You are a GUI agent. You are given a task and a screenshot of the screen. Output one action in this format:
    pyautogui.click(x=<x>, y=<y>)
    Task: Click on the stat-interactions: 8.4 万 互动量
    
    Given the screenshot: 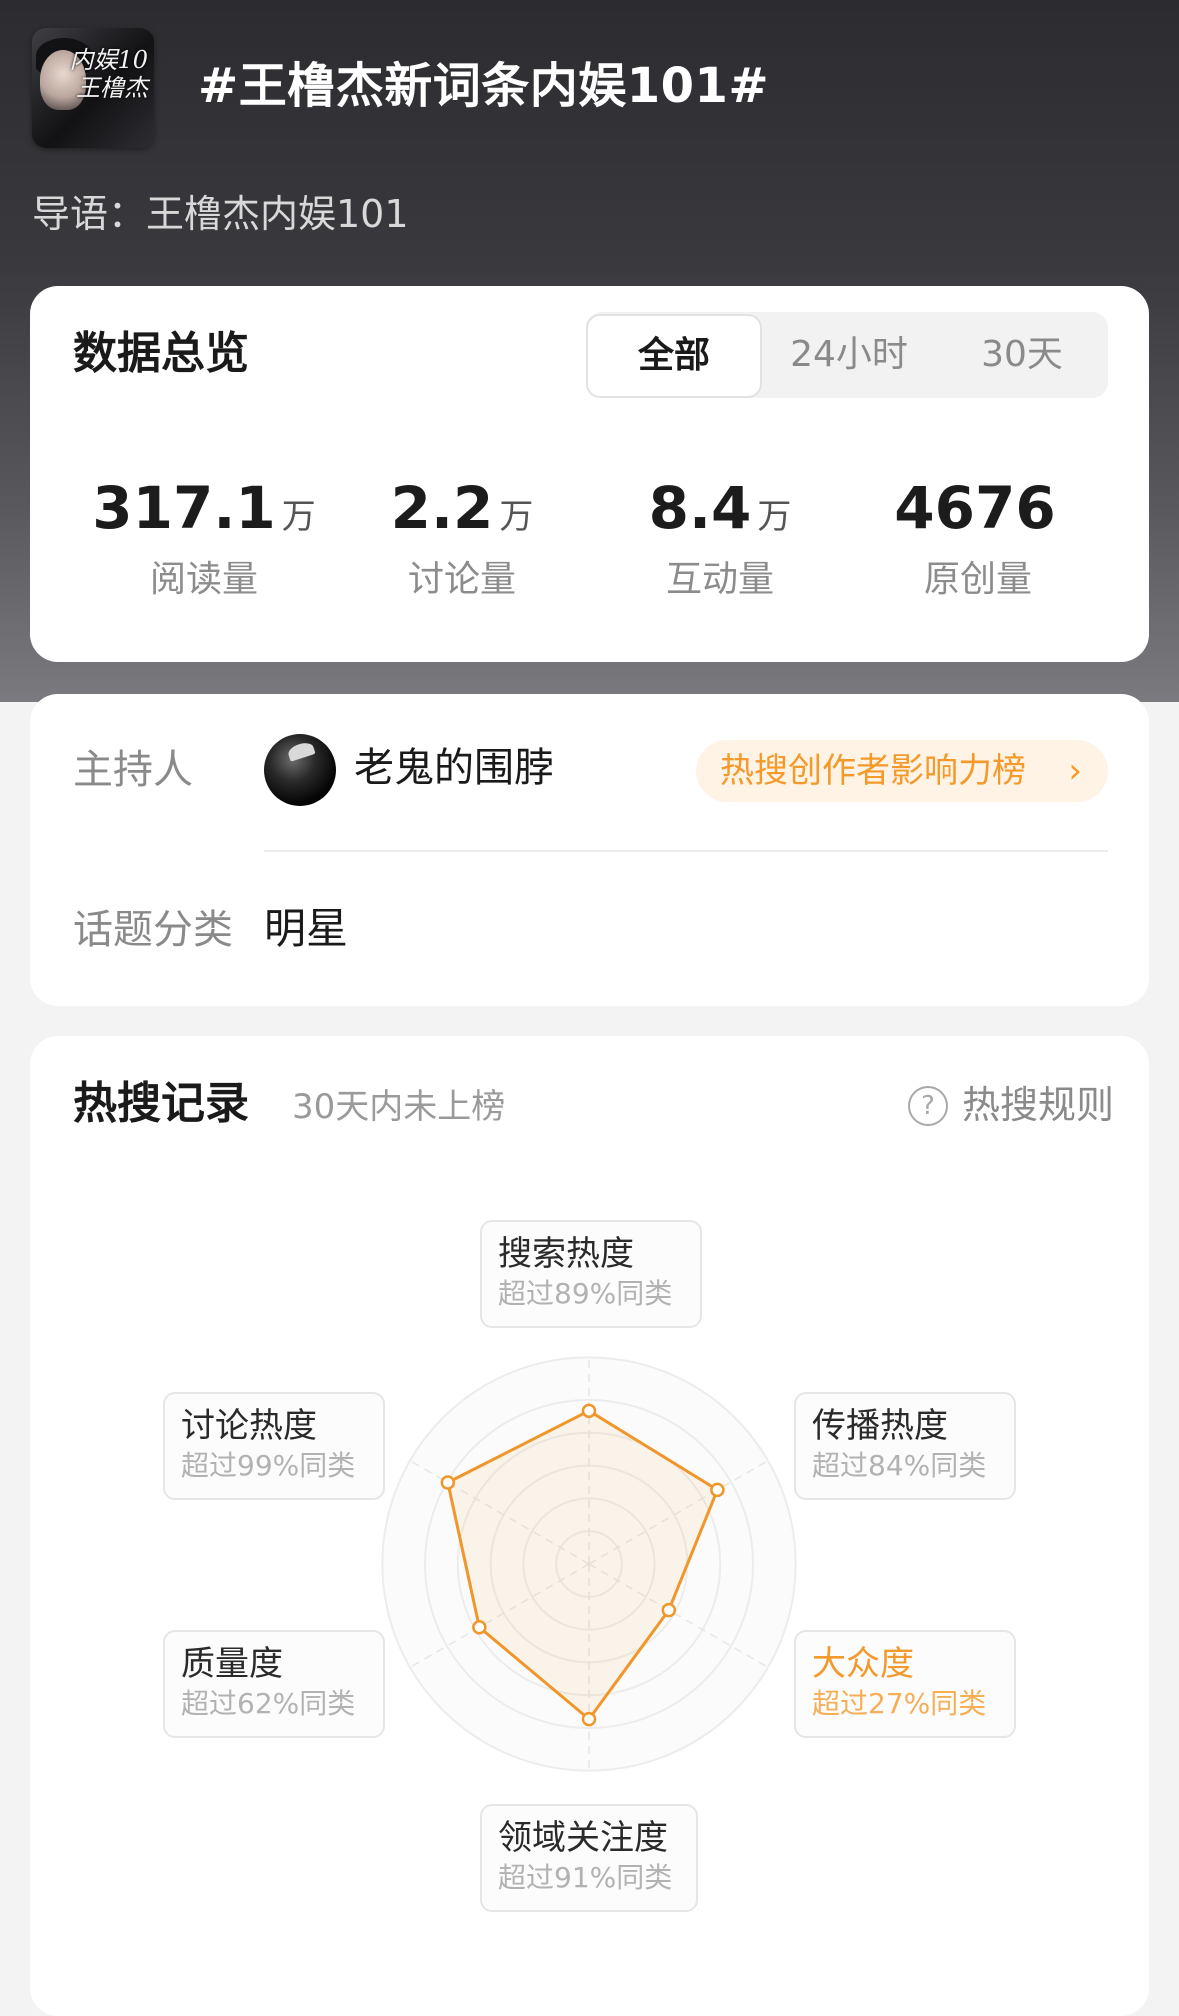 What is the action you would take?
    pyautogui.click(x=720, y=539)
    